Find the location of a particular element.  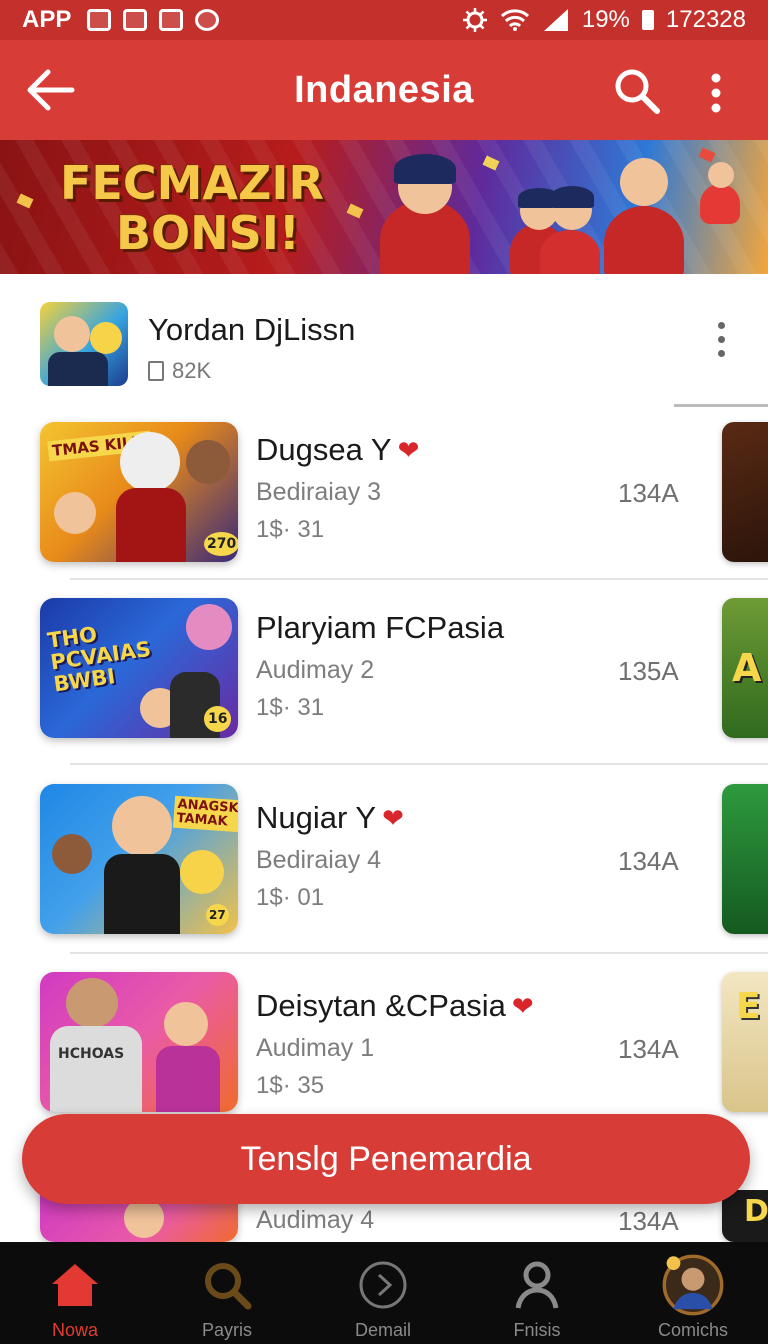

notification-image-icon is located at coordinates (99, 20).